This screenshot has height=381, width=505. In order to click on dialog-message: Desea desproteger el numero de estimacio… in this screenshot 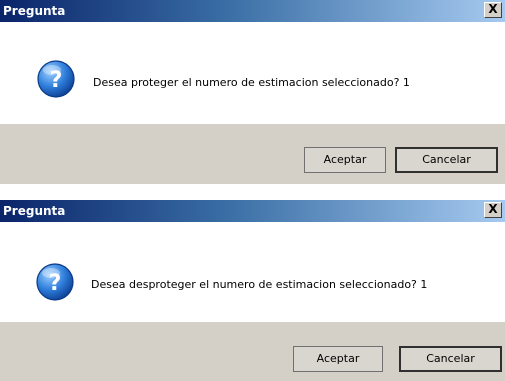, I will do `click(259, 284)`.